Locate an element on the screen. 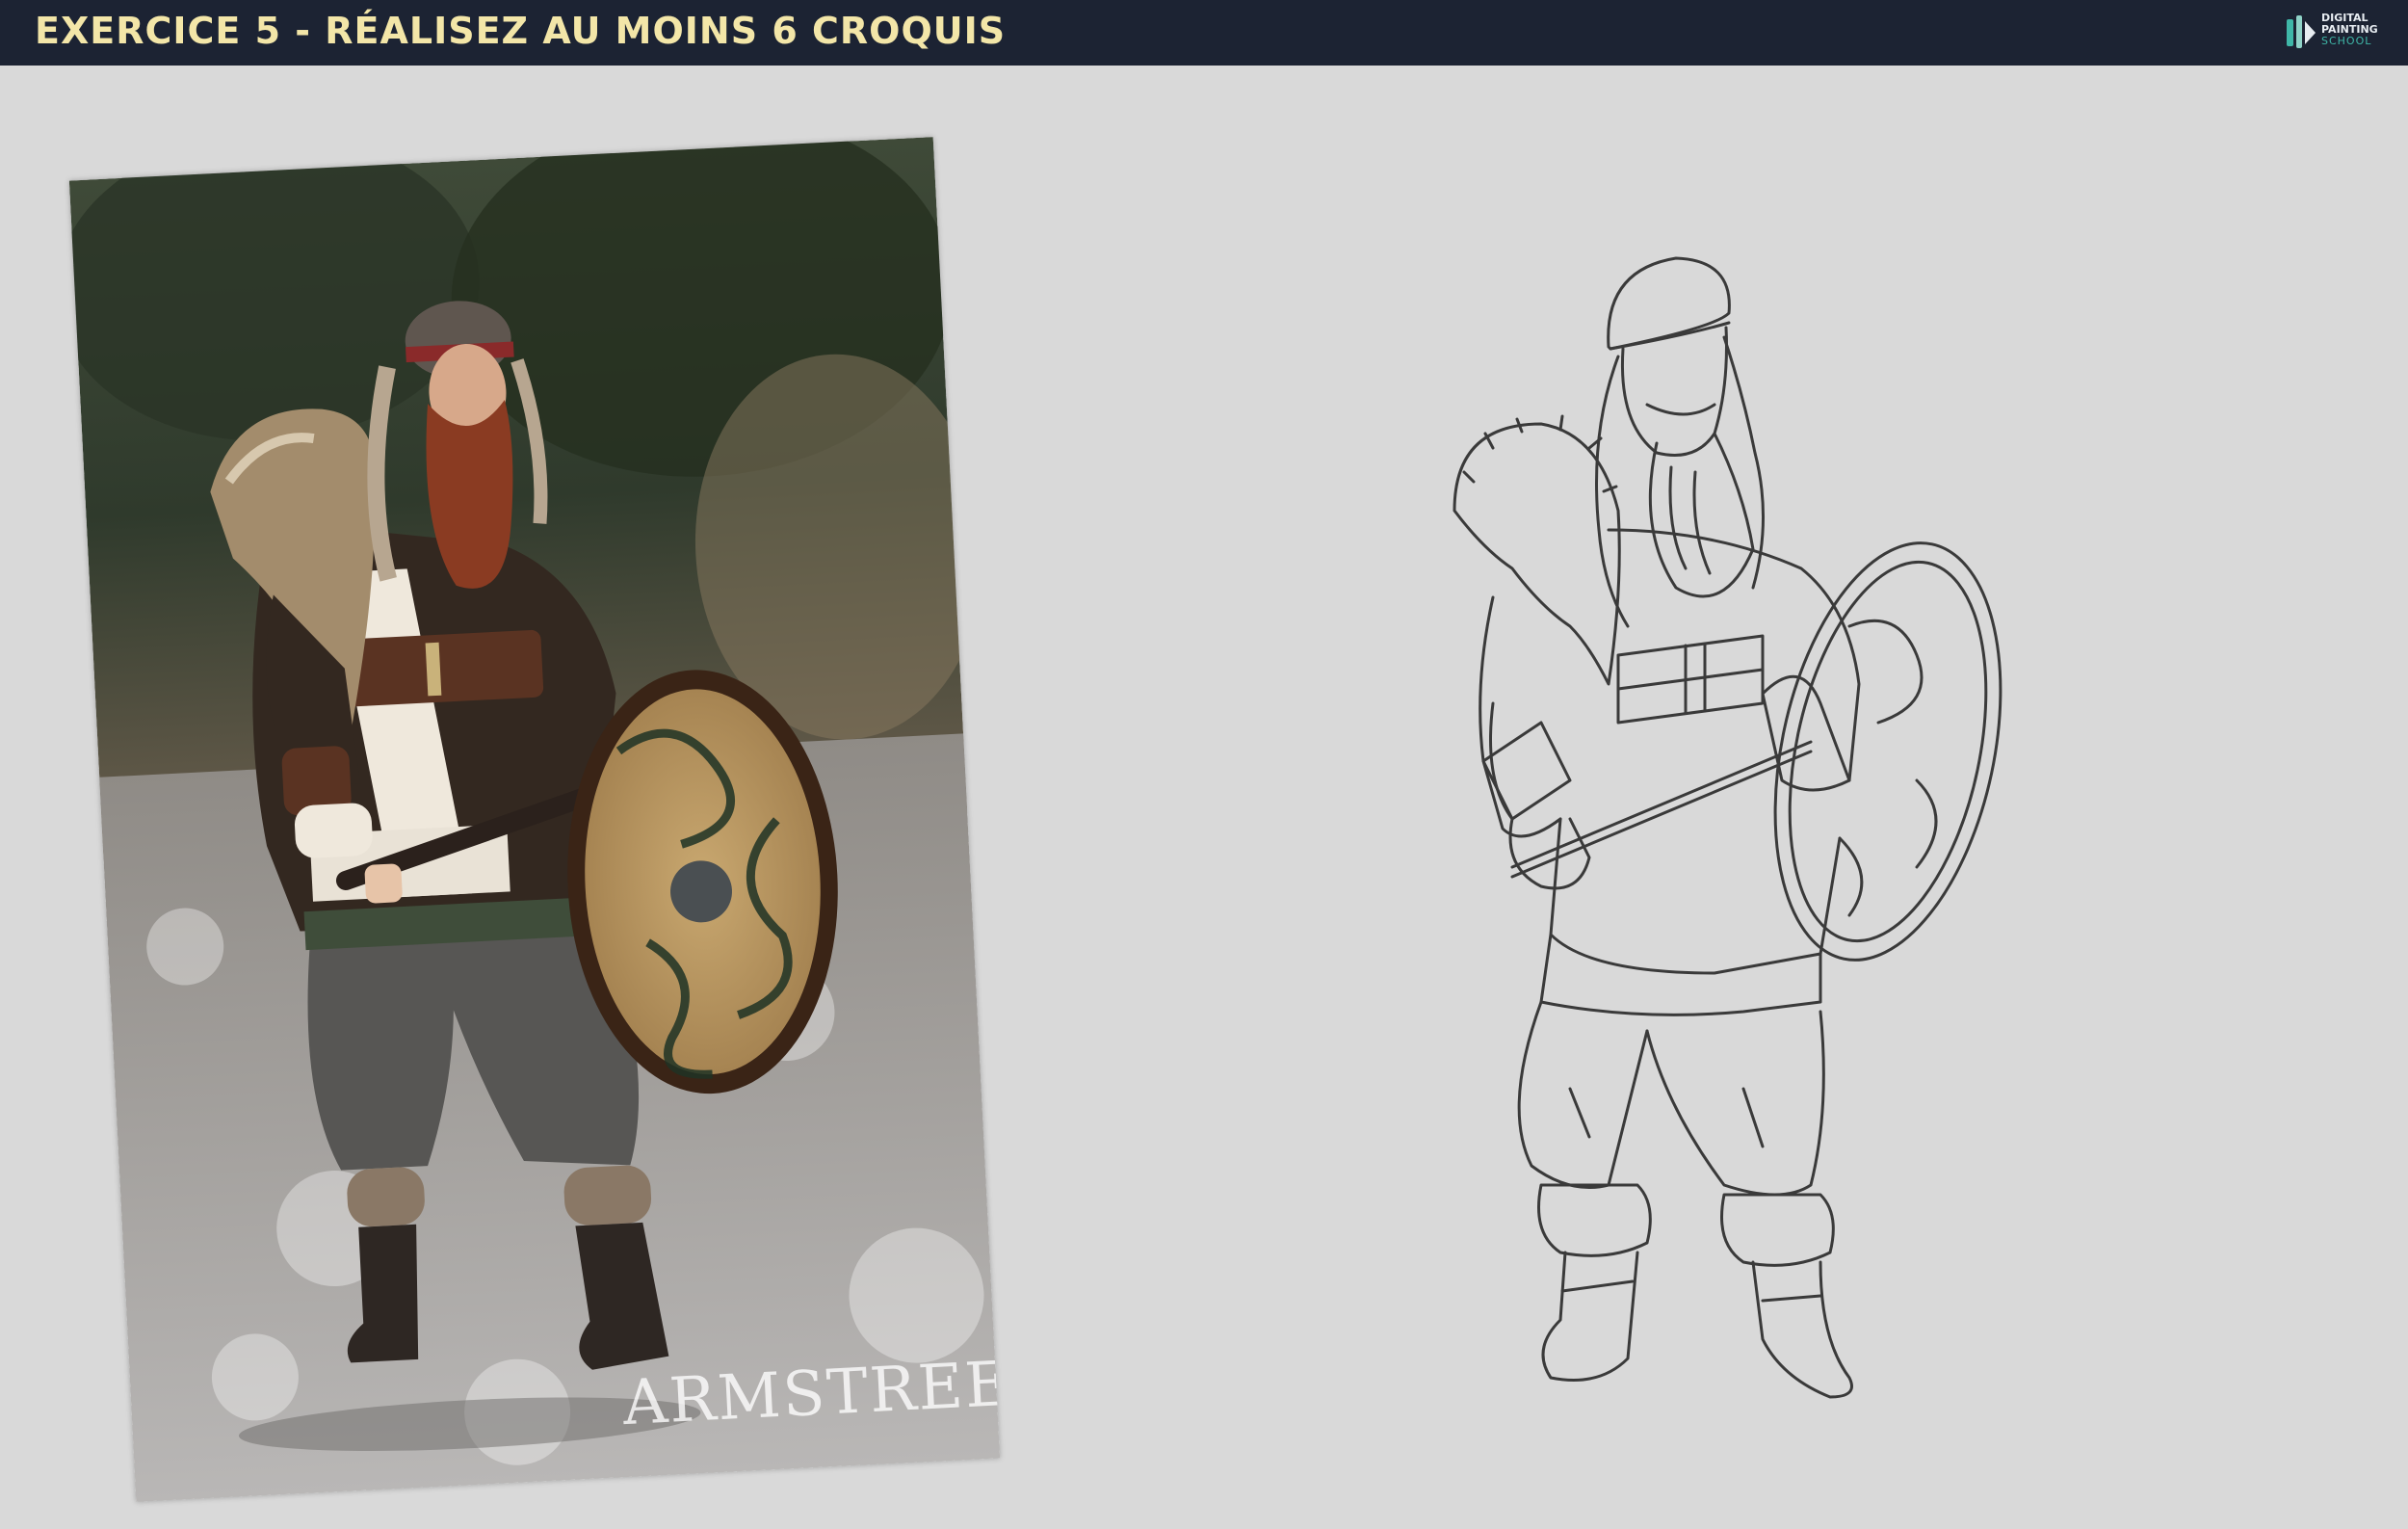 This screenshot has height=1529, width=2408. page-title: EXERCICE 5 - RÉALISEZ AU MOINS 6 CROQUIS is located at coordinates (521, 31).